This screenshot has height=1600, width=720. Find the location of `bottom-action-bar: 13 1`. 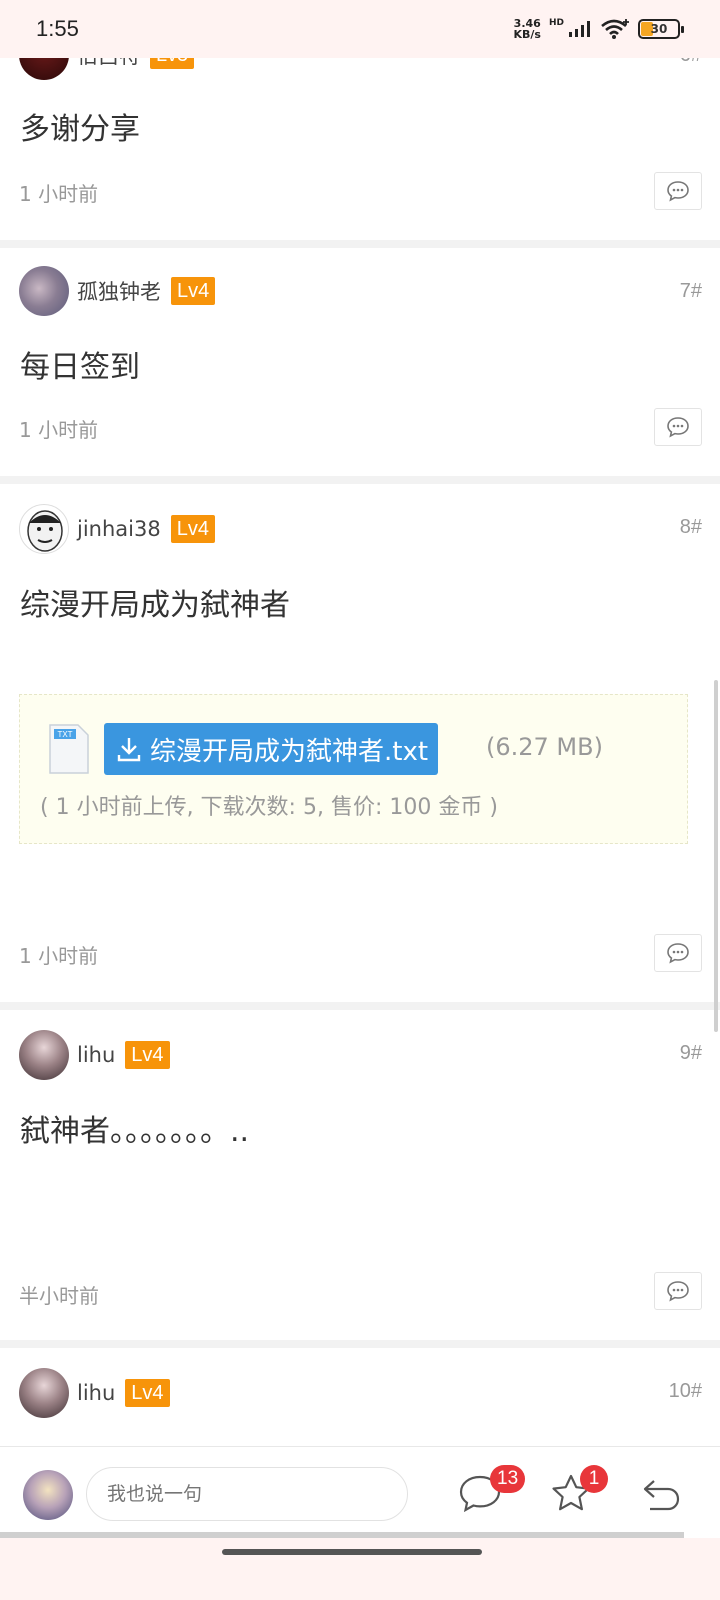

bottom-action-bar: 13 1 is located at coordinates (360, 1494).